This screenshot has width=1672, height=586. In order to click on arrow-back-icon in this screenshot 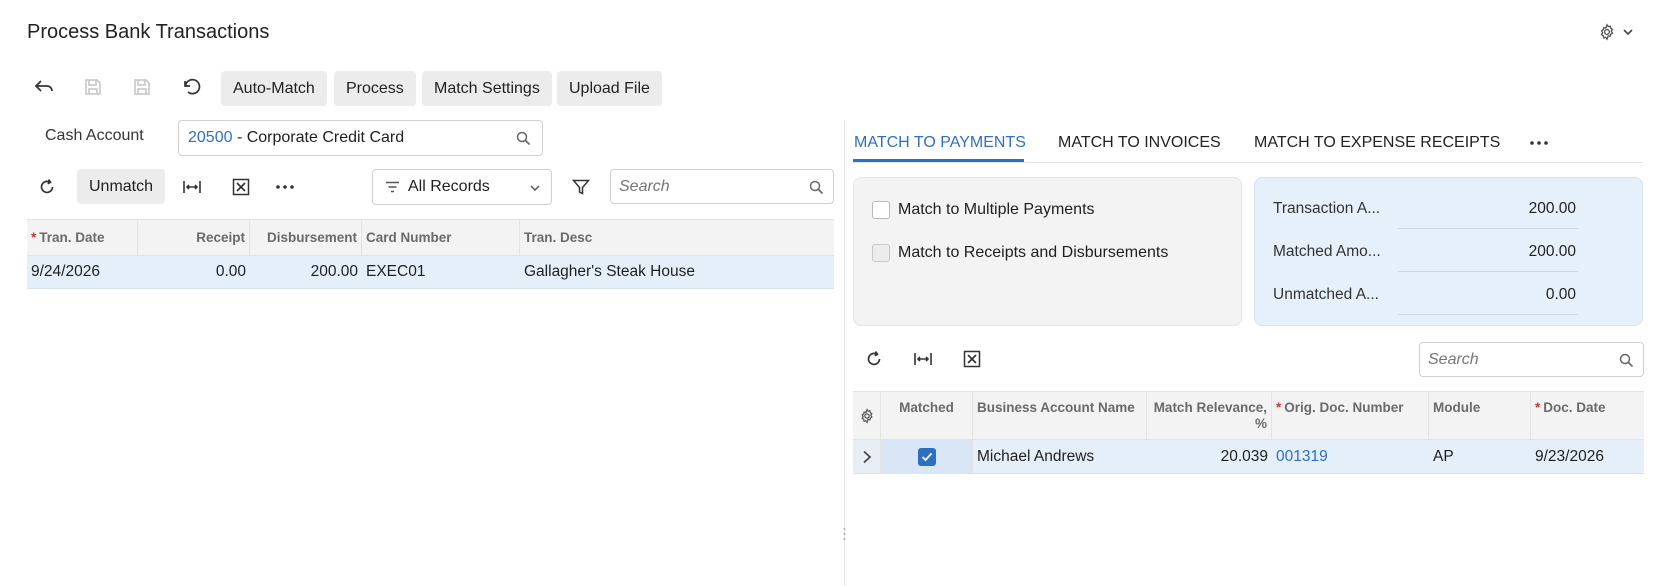, I will do `click(44, 87)`.